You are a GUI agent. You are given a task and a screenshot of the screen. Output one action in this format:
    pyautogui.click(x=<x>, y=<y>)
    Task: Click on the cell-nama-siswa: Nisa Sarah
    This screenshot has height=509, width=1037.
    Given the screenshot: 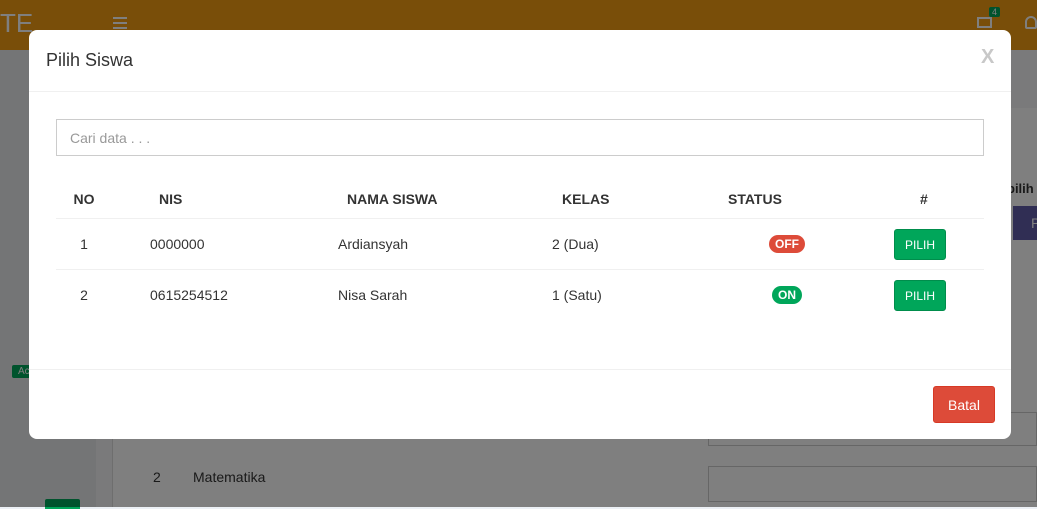 What is the action you would take?
    pyautogui.click(x=428, y=294)
    